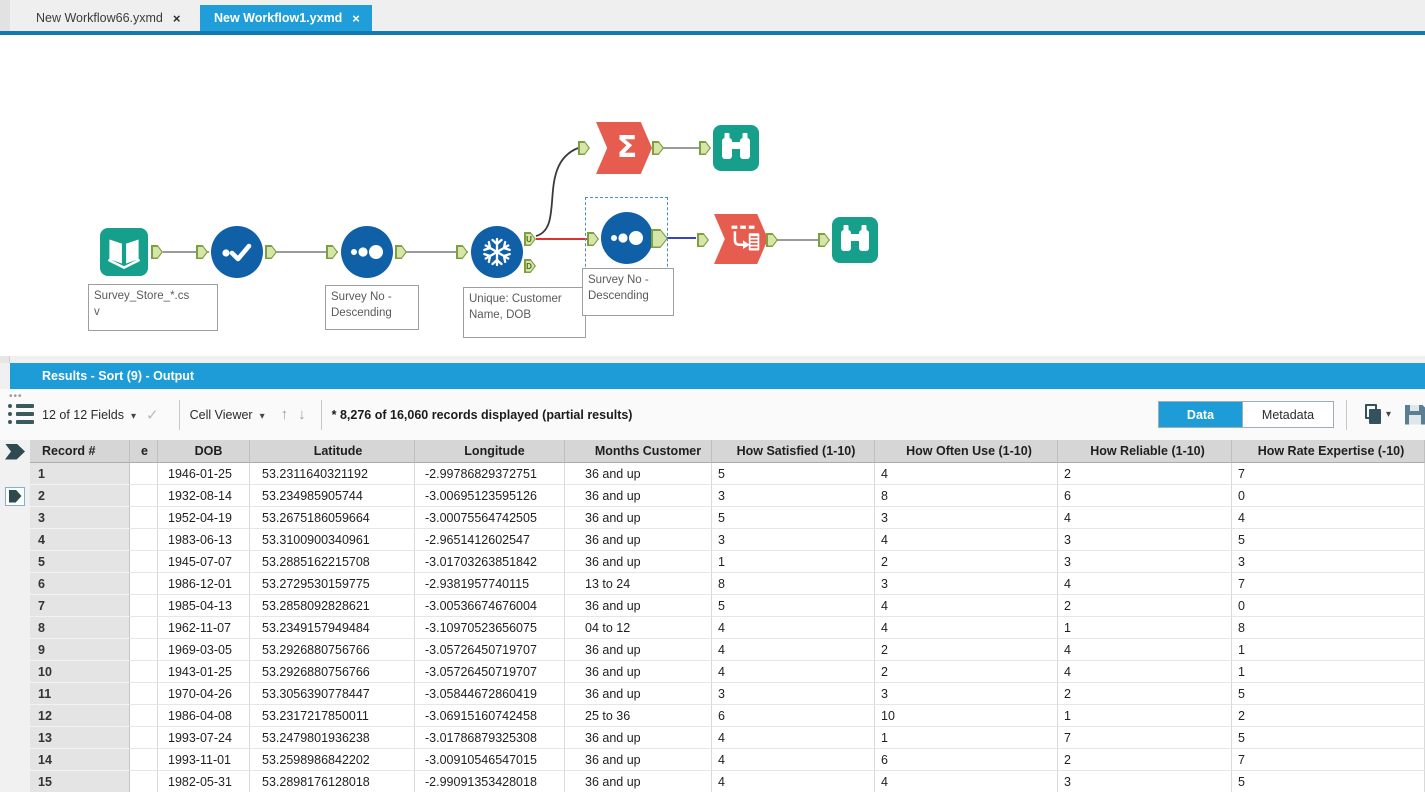  I want to click on column-header: Months Customer, so click(638, 451).